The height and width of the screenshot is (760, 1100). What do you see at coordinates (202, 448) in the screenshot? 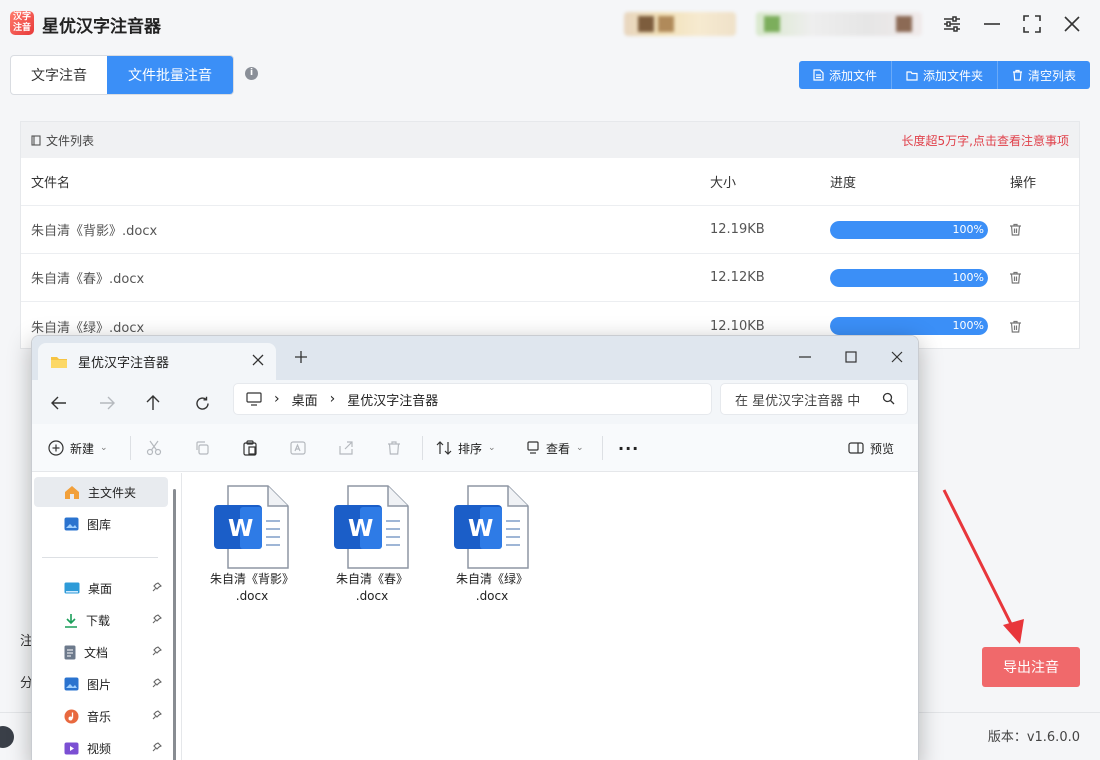
I see `copy-icon` at bounding box center [202, 448].